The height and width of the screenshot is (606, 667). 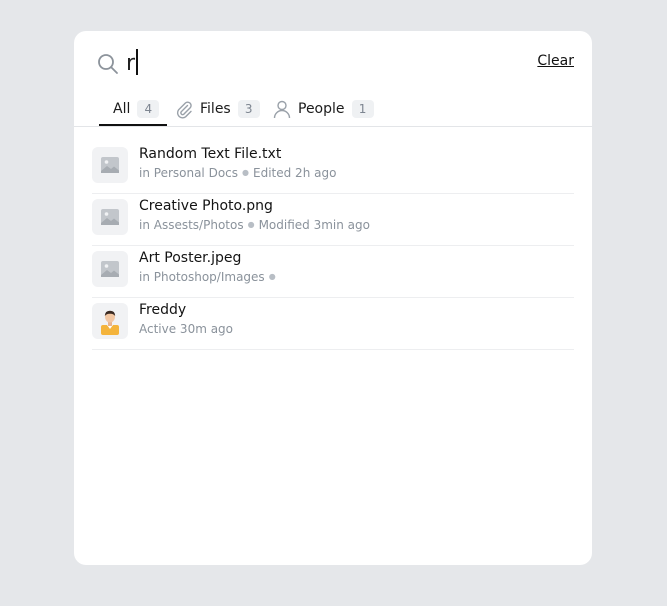 I want to click on result-subtitle: in Assests/Photos ● Modified 3min ago, so click(x=254, y=225).